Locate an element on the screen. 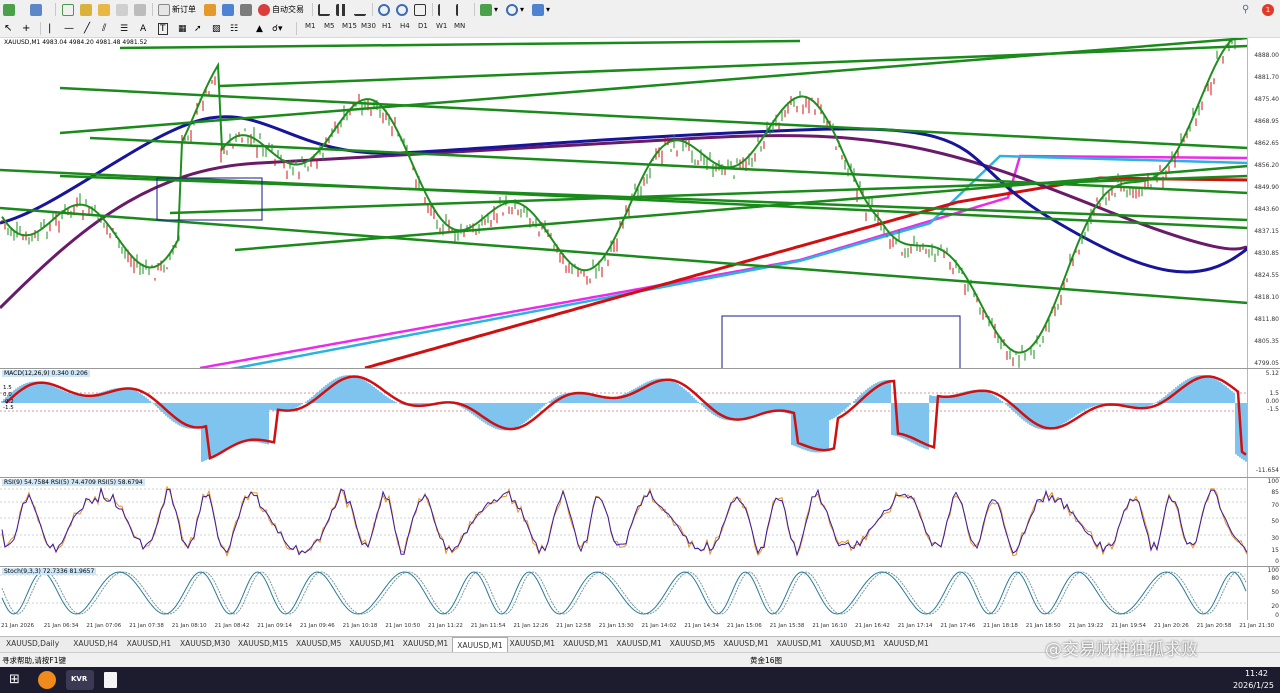 This screenshot has width=1280, height=693. arrow-tool: ➚ is located at coordinates (198, 28).